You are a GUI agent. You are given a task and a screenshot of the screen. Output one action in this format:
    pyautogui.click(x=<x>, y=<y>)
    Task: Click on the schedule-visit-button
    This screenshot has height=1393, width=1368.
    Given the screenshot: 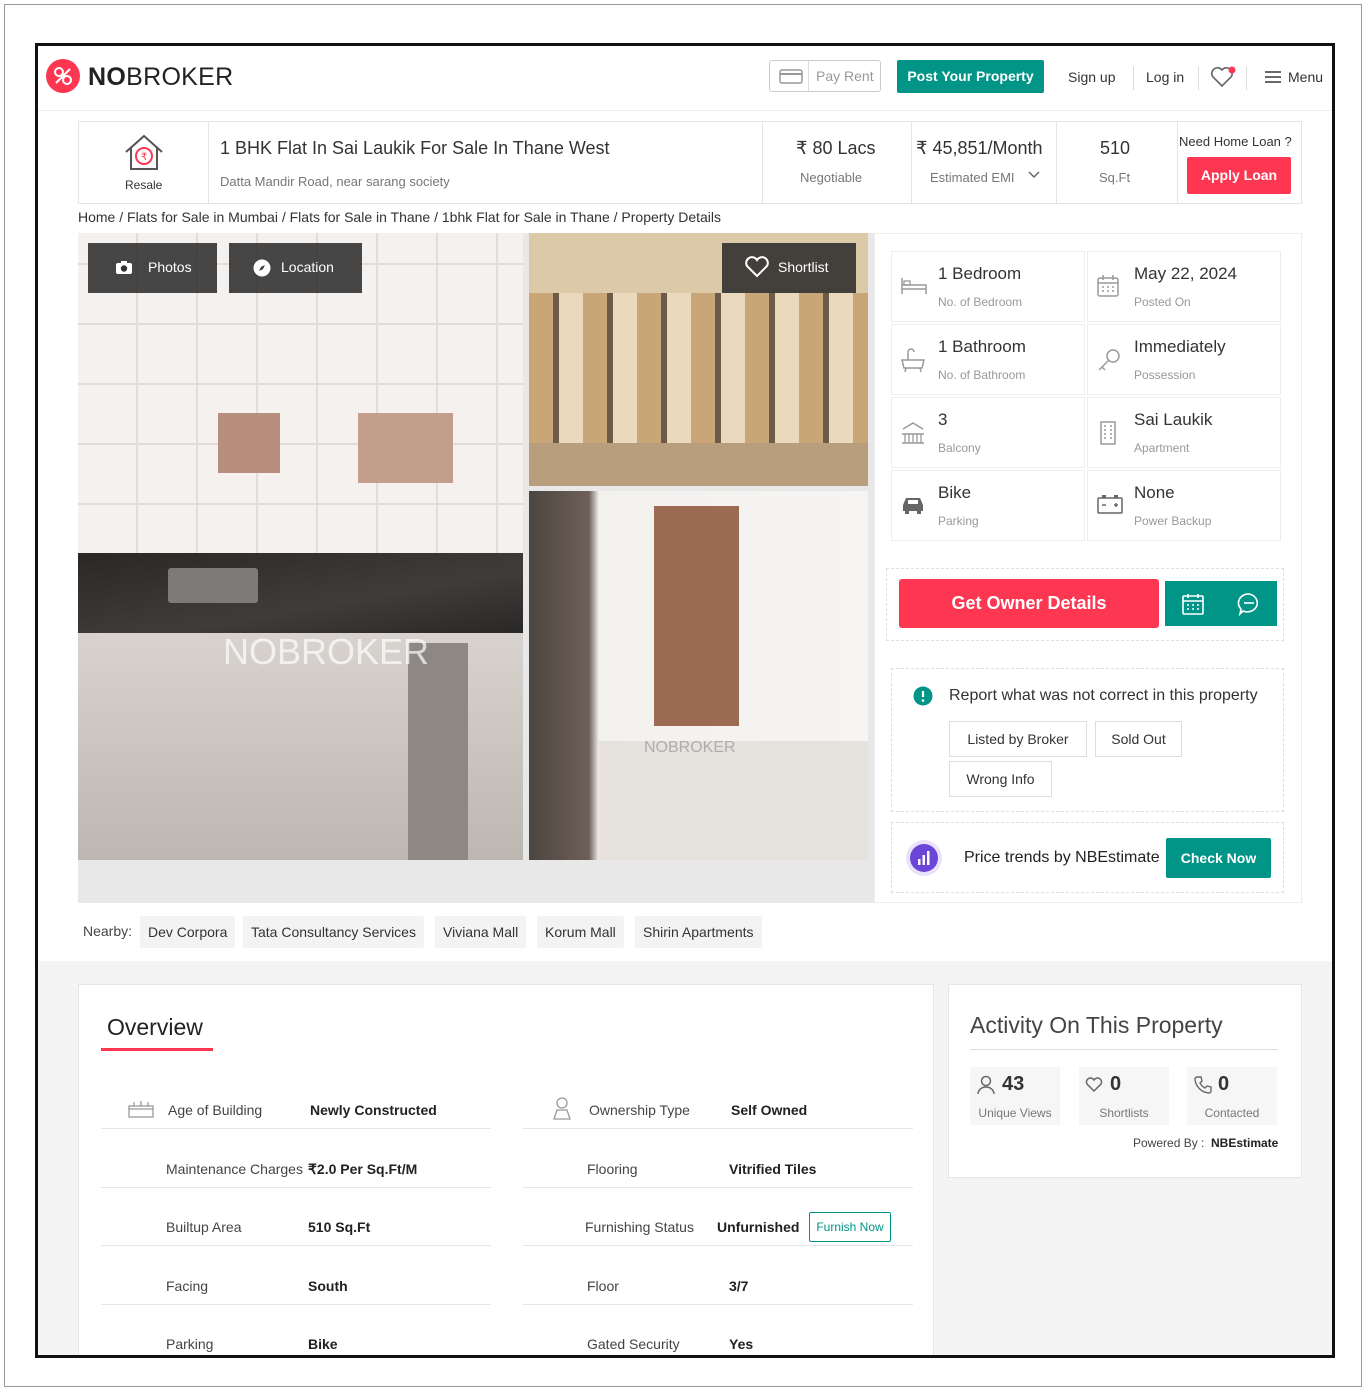 What is the action you would take?
    pyautogui.click(x=1193, y=603)
    